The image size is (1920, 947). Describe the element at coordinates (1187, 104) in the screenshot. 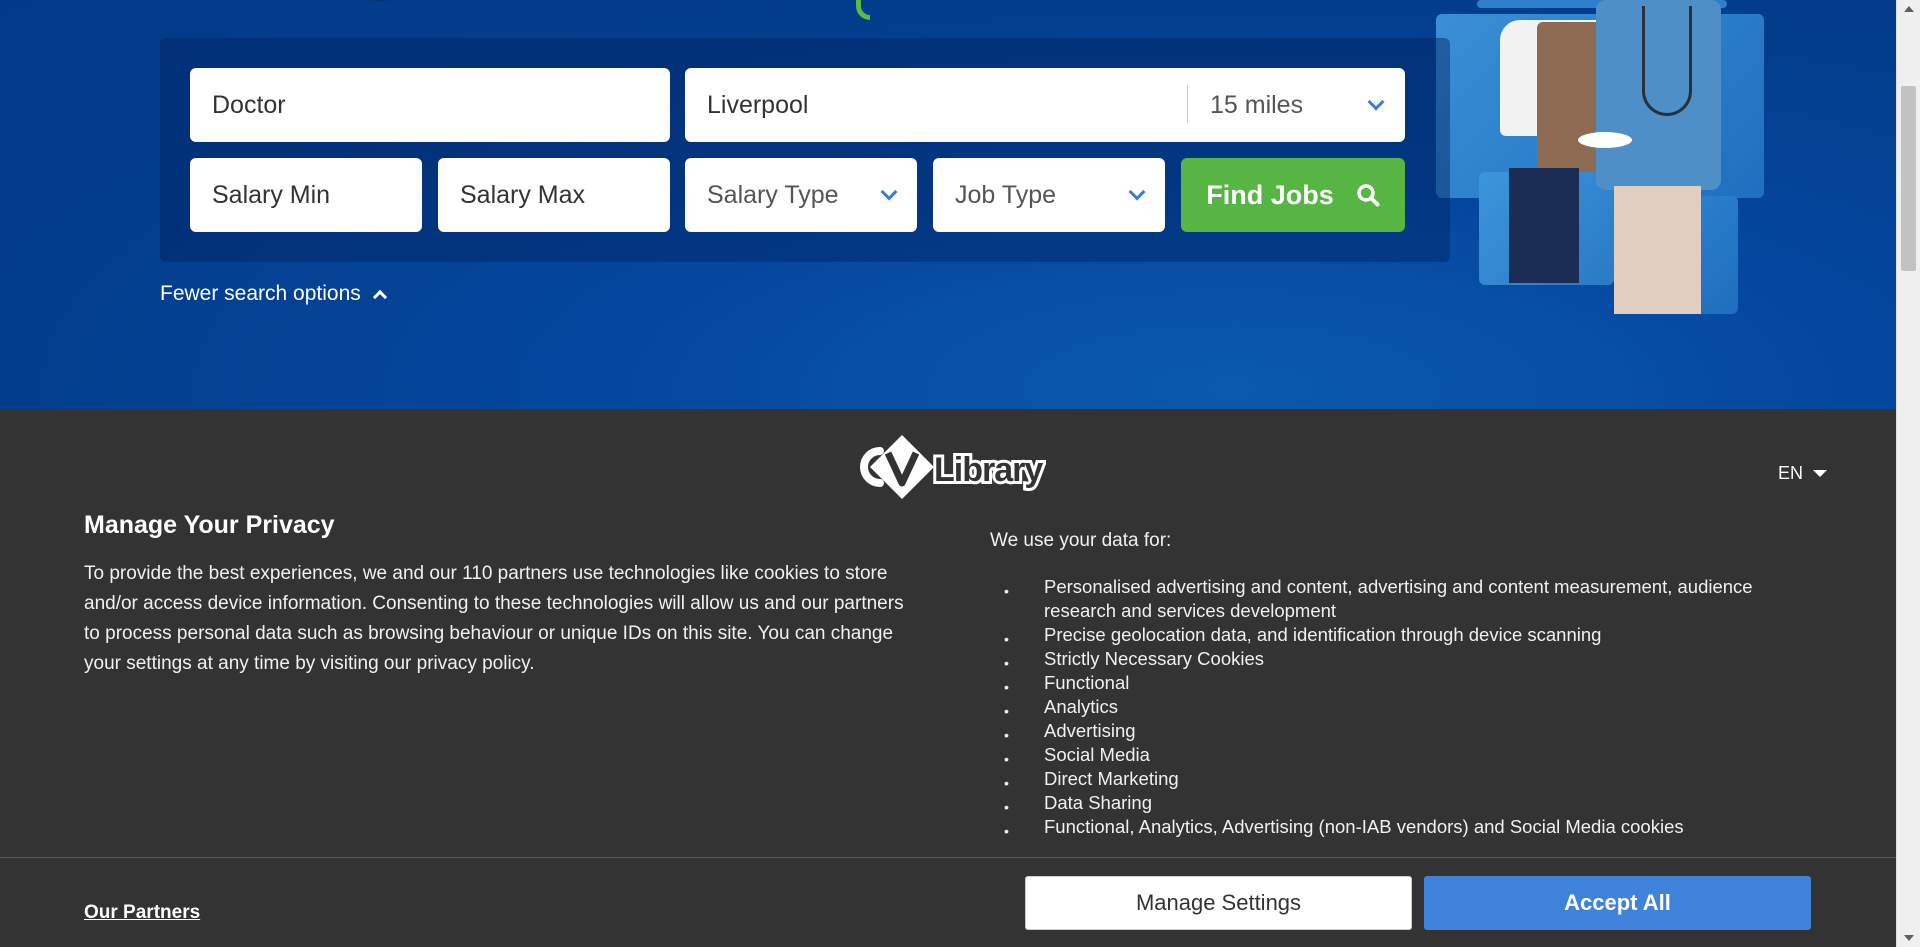

I see `field-divider` at that location.